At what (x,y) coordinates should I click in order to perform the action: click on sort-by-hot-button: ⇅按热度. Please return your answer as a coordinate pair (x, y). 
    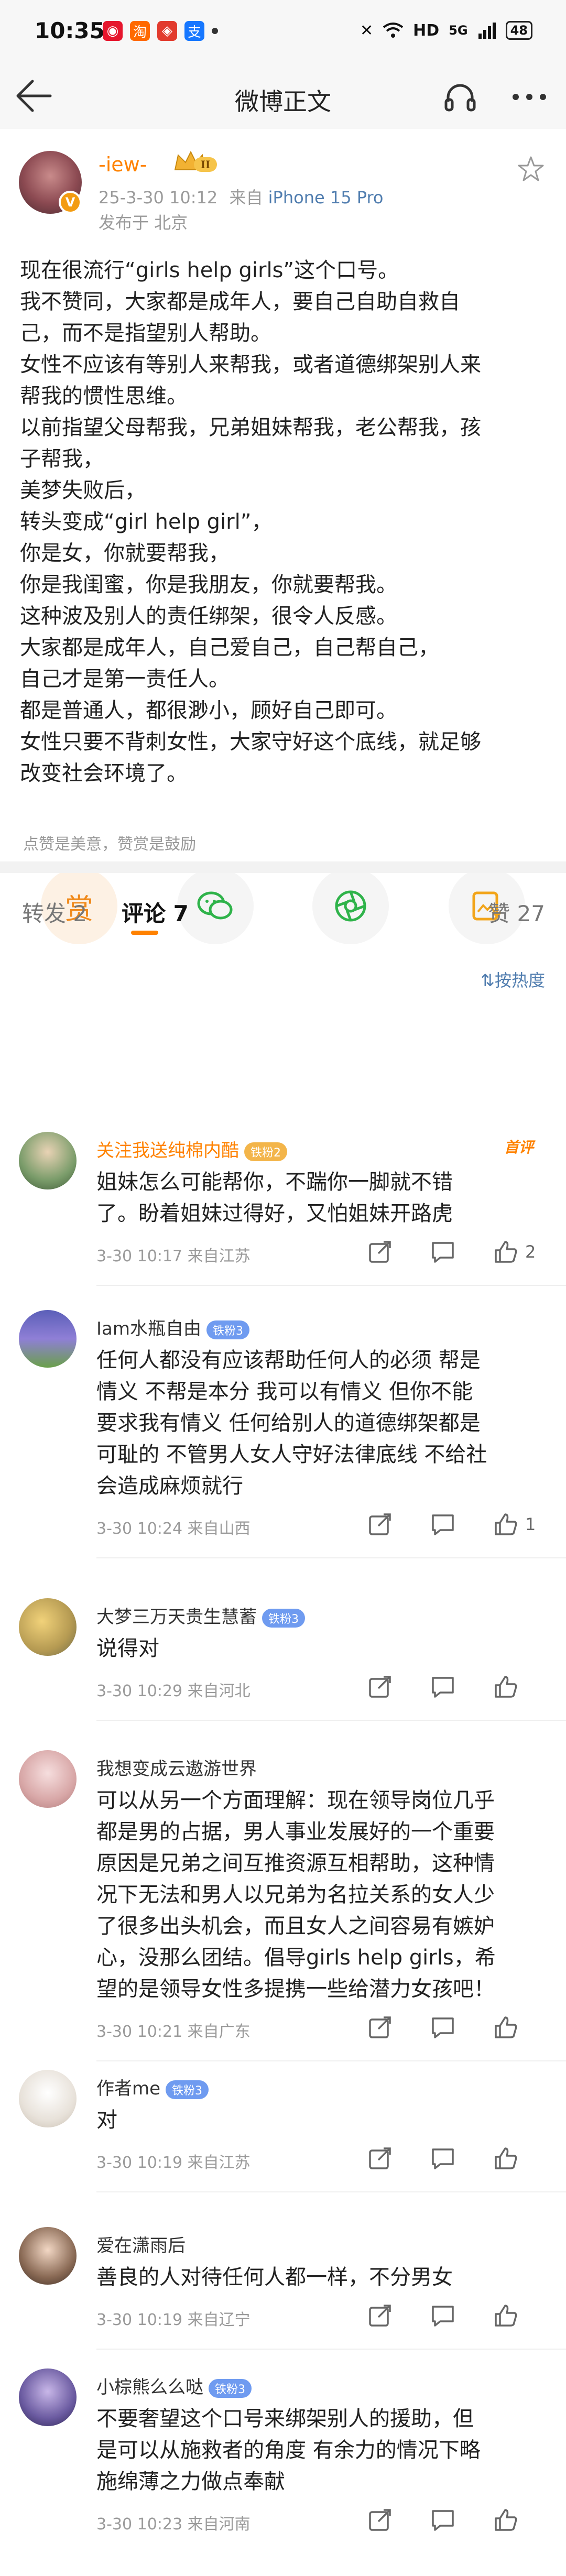
    Looking at the image, I should click on (513, 979).